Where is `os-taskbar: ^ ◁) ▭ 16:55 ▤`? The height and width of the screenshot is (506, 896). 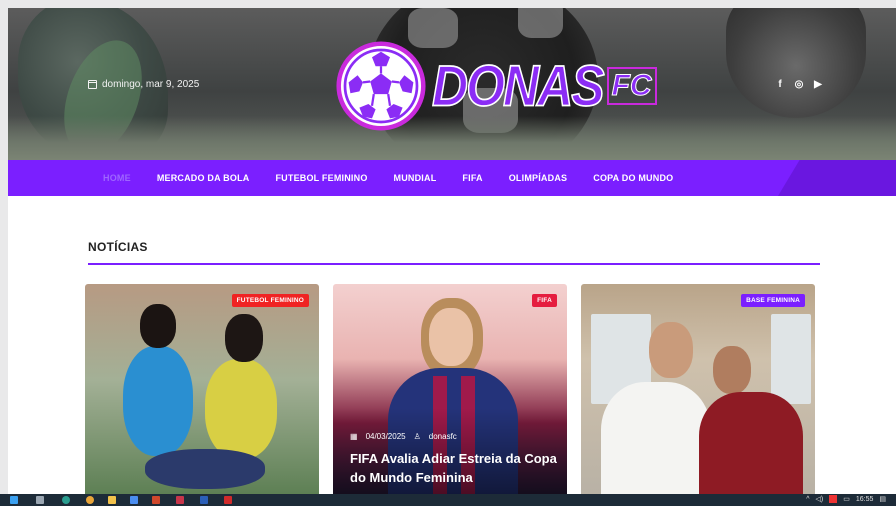 os-taskbar: ^ ◁) ▭ 16:55 ▤ is located at coordinates (448, 500).